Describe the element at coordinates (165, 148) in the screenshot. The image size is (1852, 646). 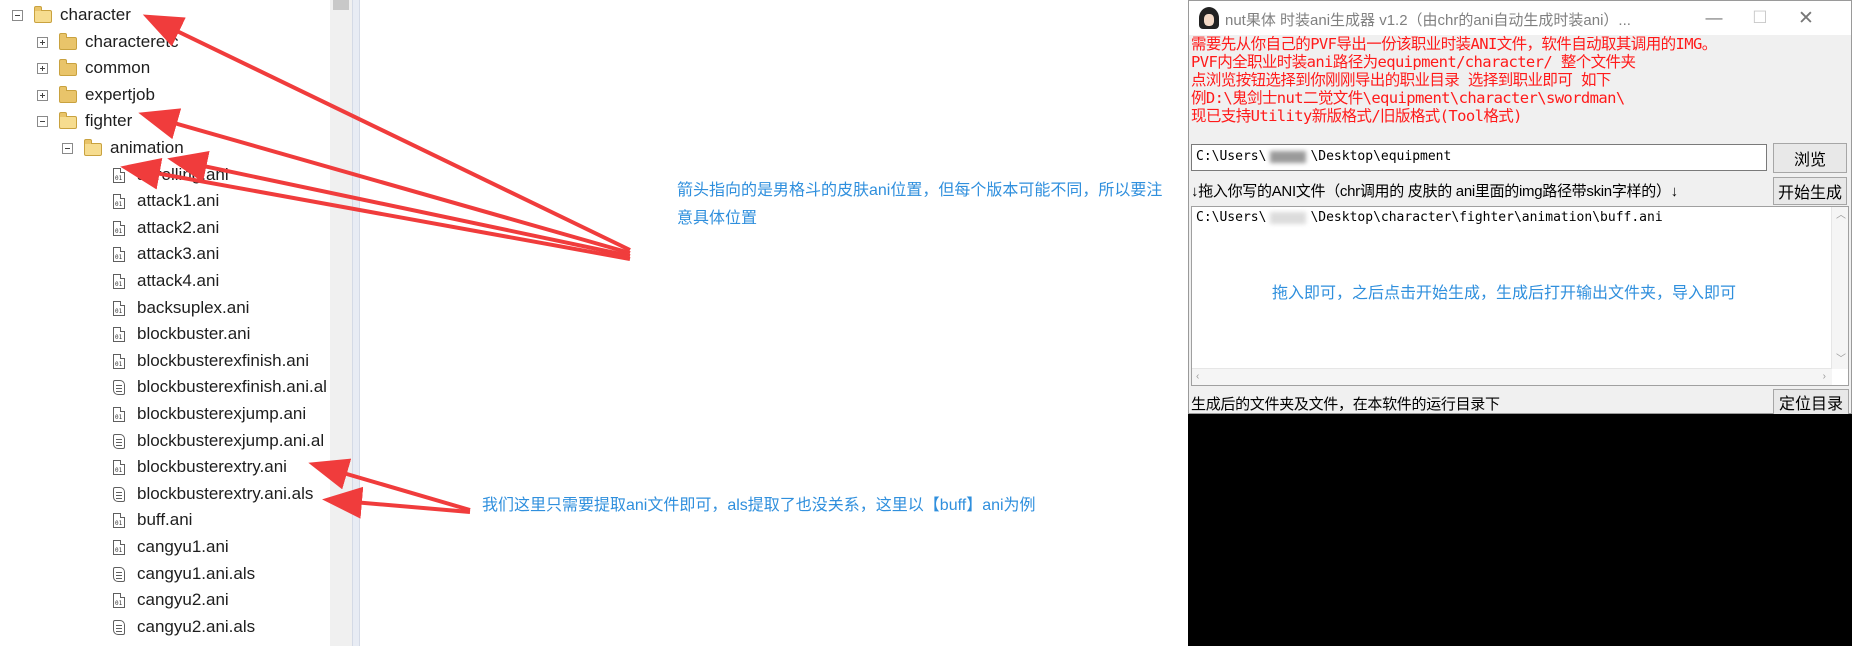
I see `tree-item: animation` at that location.